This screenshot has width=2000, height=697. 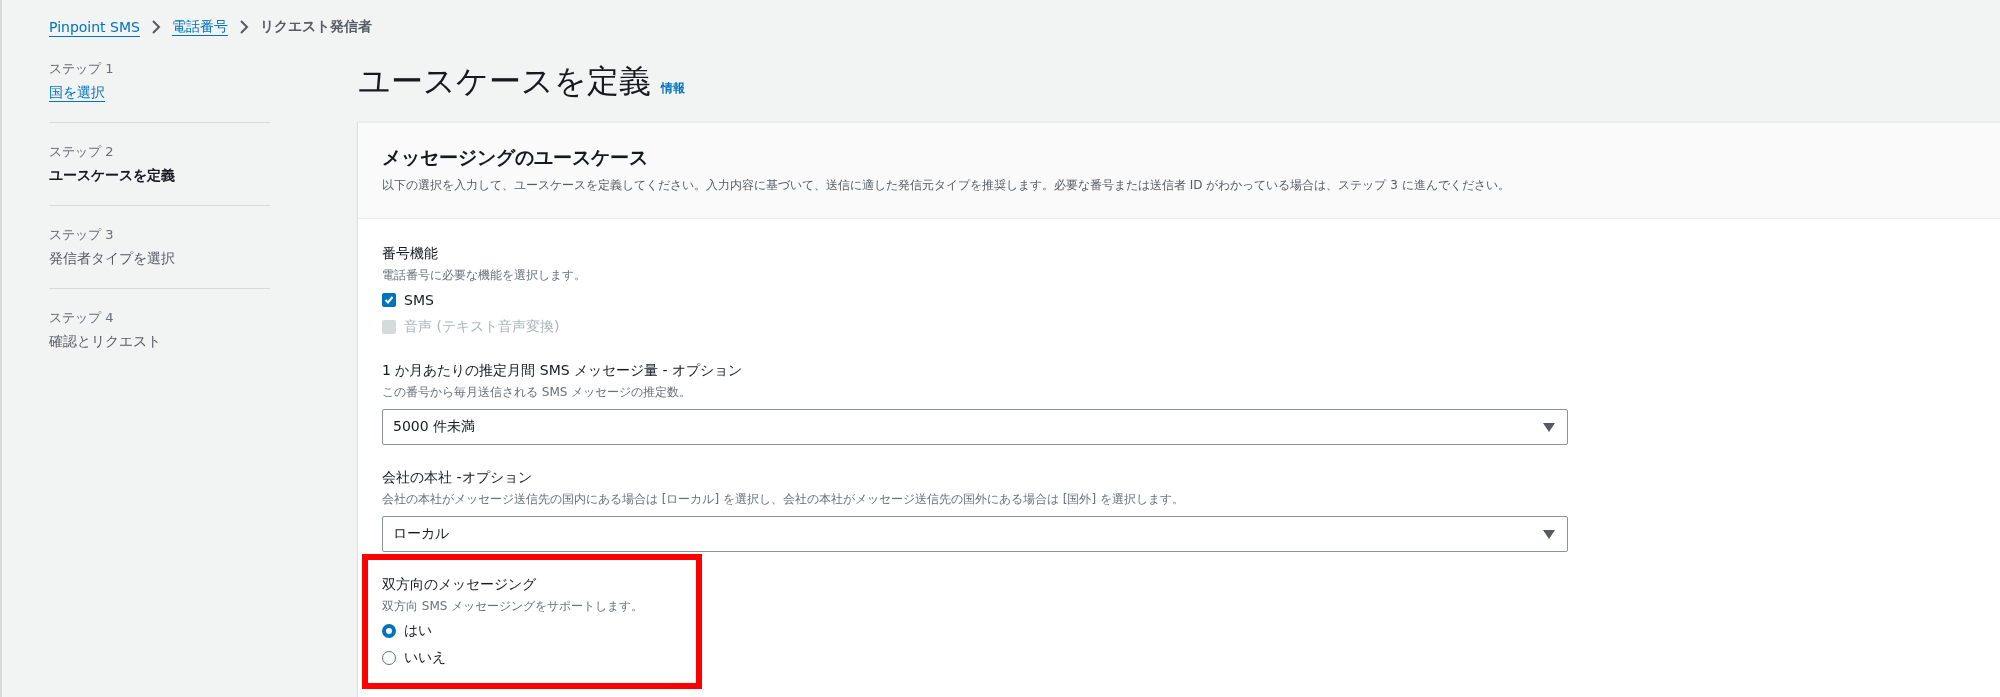 What do you see at coordinates (513, 606) in the screenshot?
I see `field-description: 双方向 SMS メッセージングをサポートします。` at bounding box center [513, 606].